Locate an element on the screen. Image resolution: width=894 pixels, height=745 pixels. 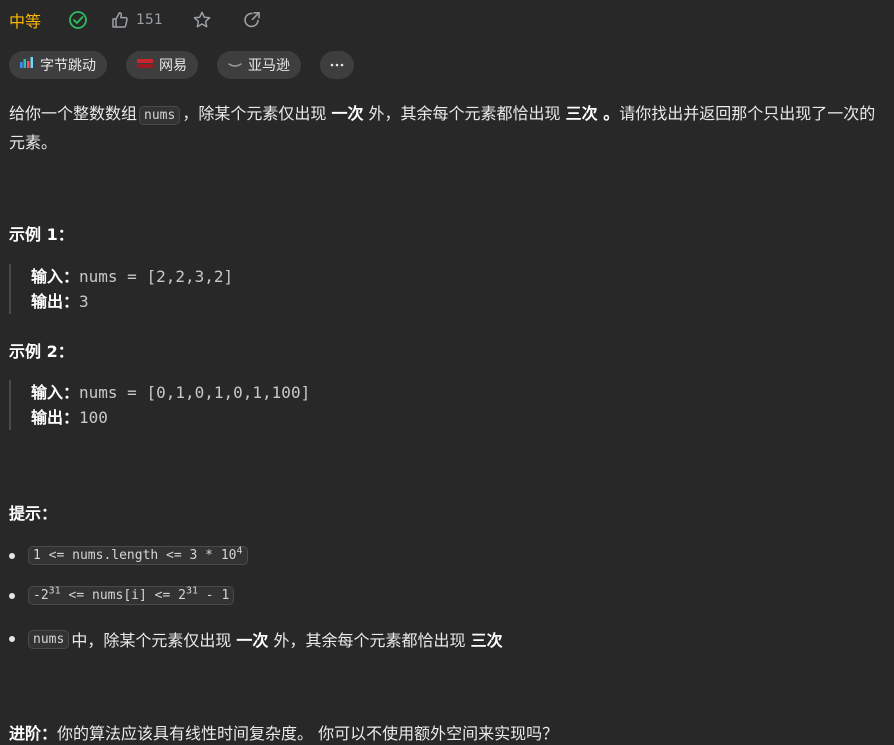
bytedance-logo is located at coordinates (27, 65).